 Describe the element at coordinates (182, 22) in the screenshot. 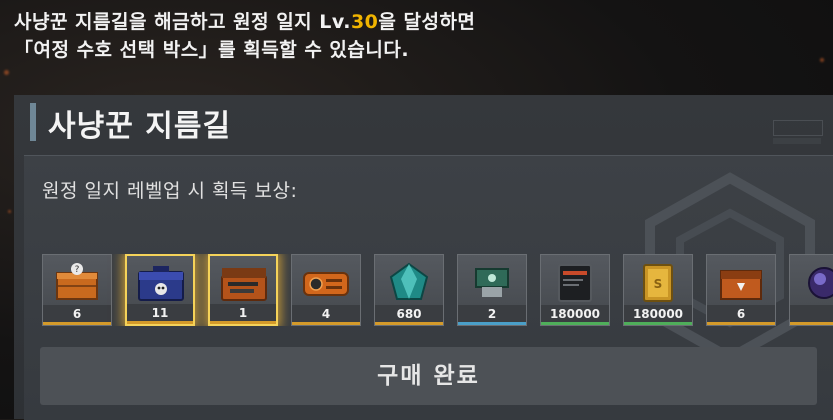

I see `banner-text: 사냥꾼 지름길을 해금하고 원정 일지 Lv.` at that location.